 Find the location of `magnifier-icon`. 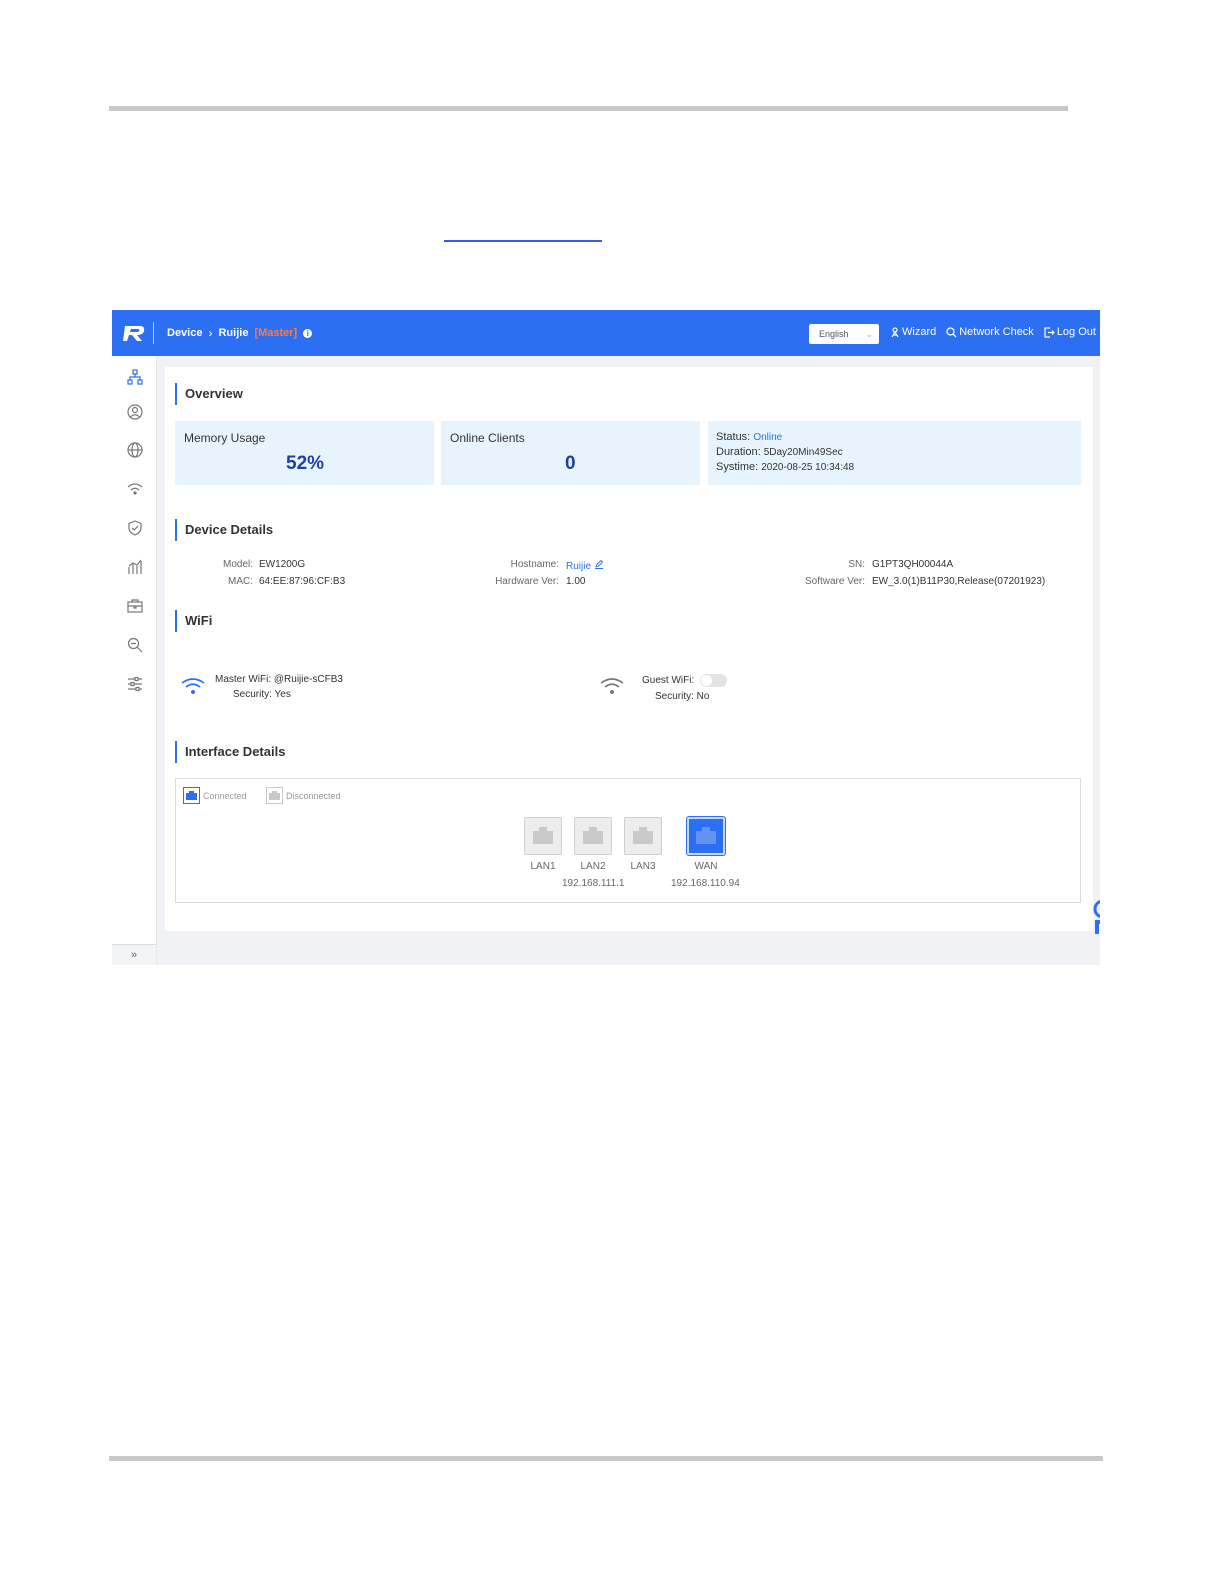

magnifier-icon is located at coordinates (951, 331).